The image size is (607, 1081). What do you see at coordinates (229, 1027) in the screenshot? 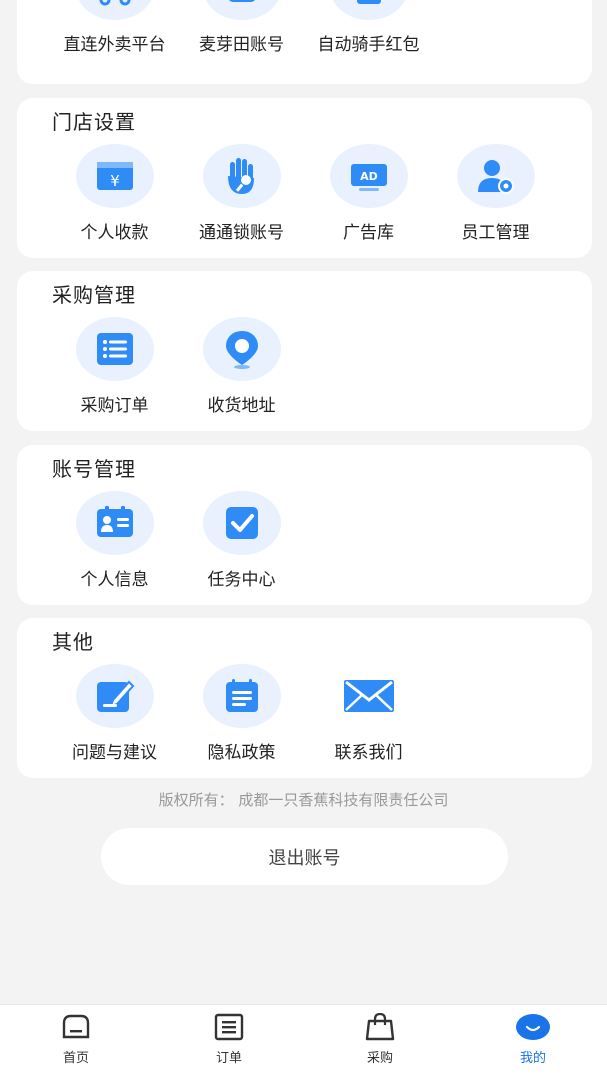
I see `orders-icon` at bounding box center [229, 1027].